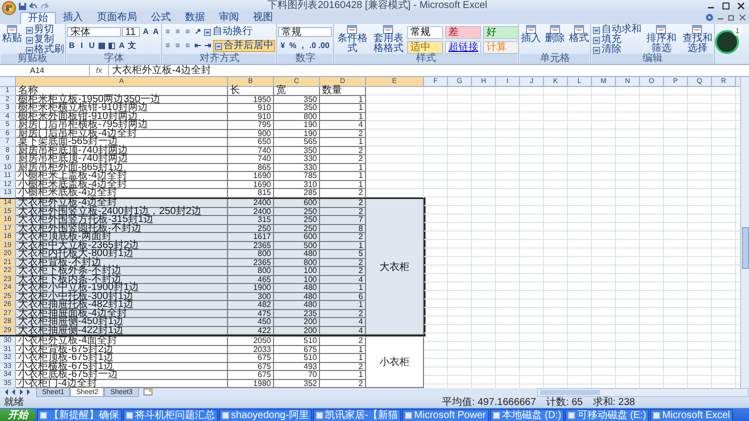 The image size is (749, 421). What do you see at coordinates (207, 46) in the screenshot?
I see `toolbar-button: ⇥` at bounding box center [207, 46].